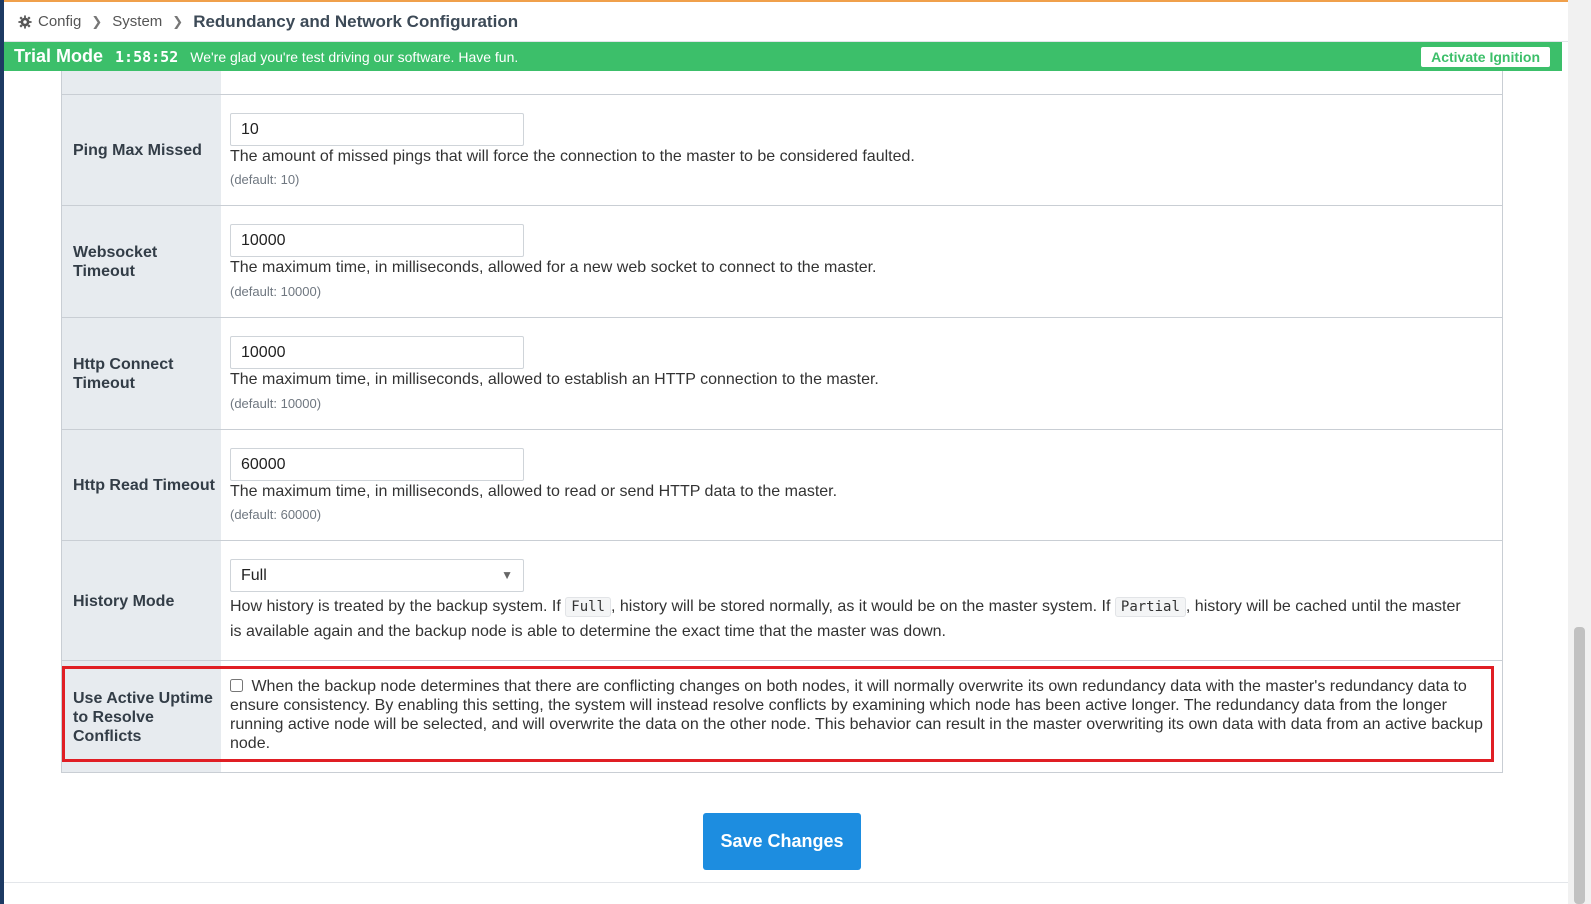 Image resolution: width=1591 pixels, height=904 pixels. What do you see at coordinates (588, 607) in the screenshot?
I see `code-full: Full` at bounding box center [588, 607].